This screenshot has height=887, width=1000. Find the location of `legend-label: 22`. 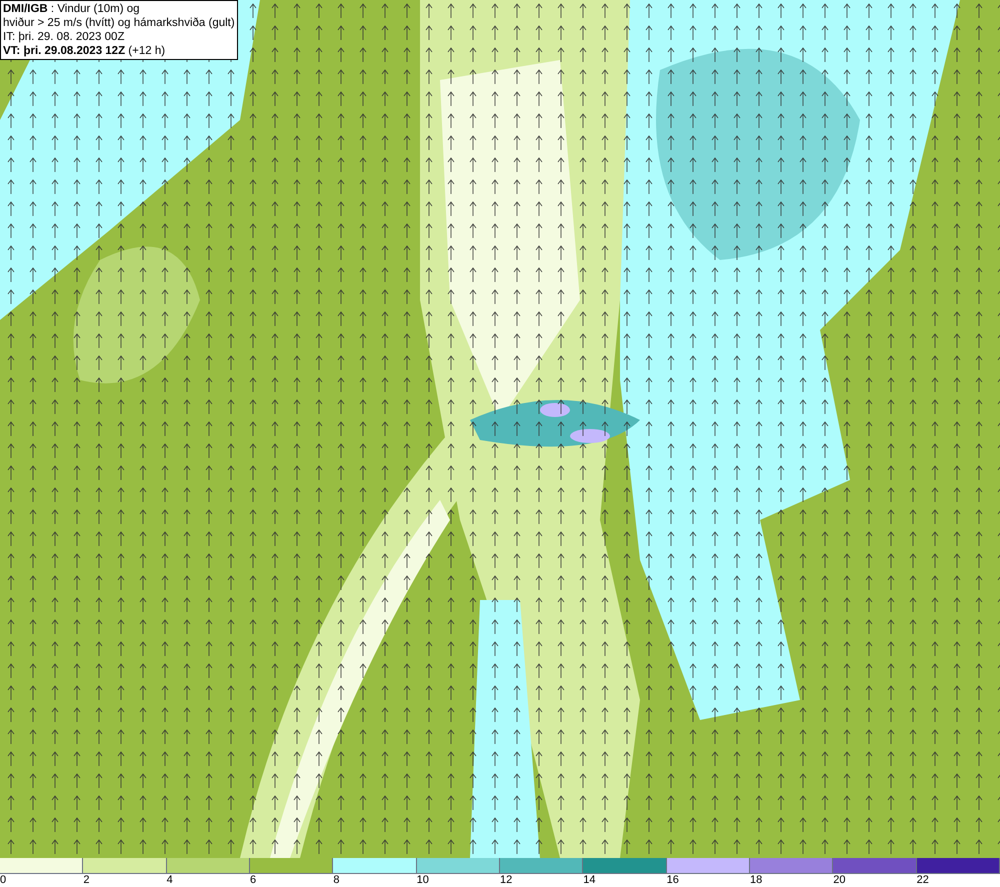

legend-label: 22 is located at coordinates (922, 880).